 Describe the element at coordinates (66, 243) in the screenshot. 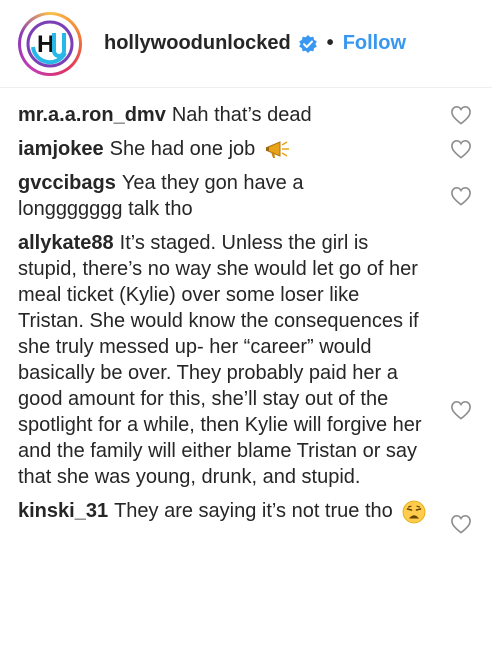

I see `comment-username: allykate88` at that location.